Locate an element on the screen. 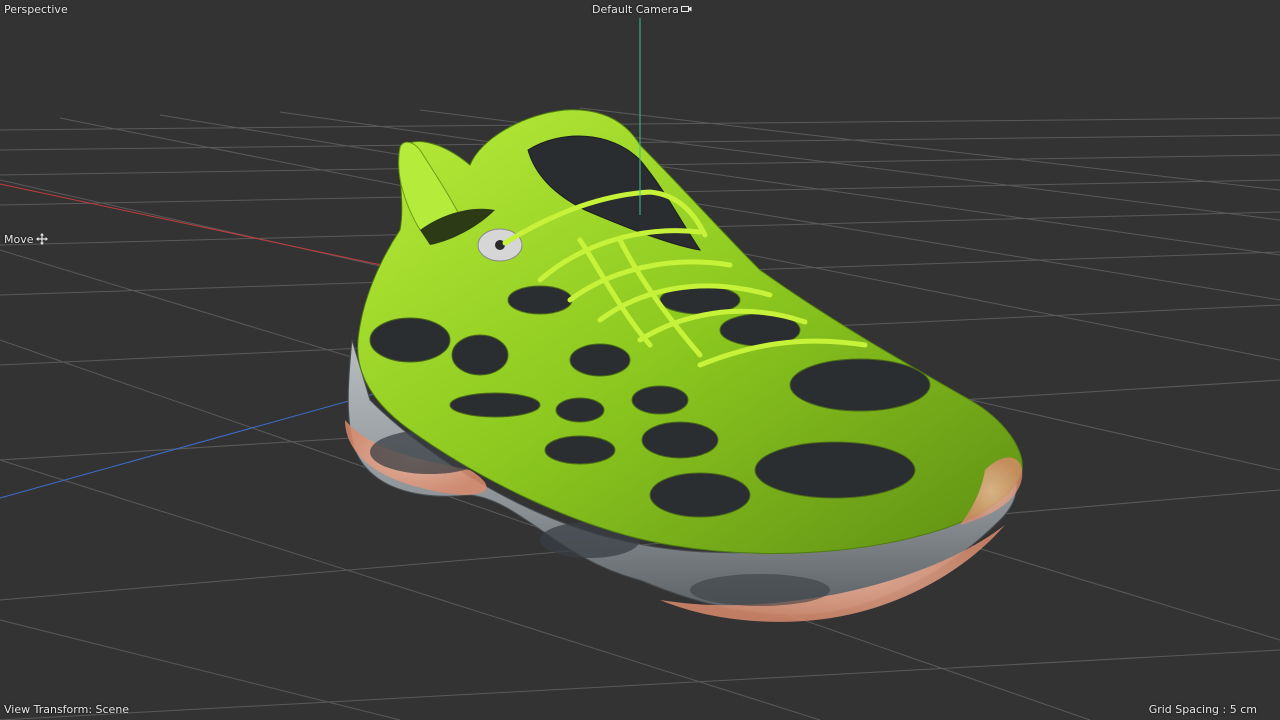 The width and height of the screenshot is (1280, 720). camera-selector: Default Camera is located at coordinates (642, 10).